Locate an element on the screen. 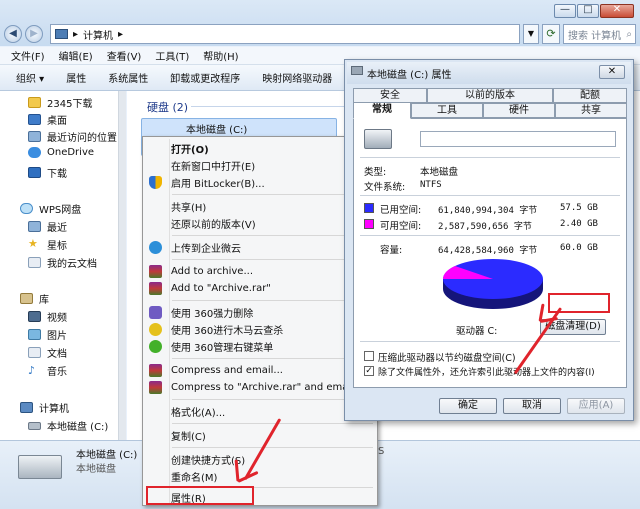 The height and width of the screenshot is (509, 640). index-contents-checkbox: ✓ is located at coordinates (369, 371).